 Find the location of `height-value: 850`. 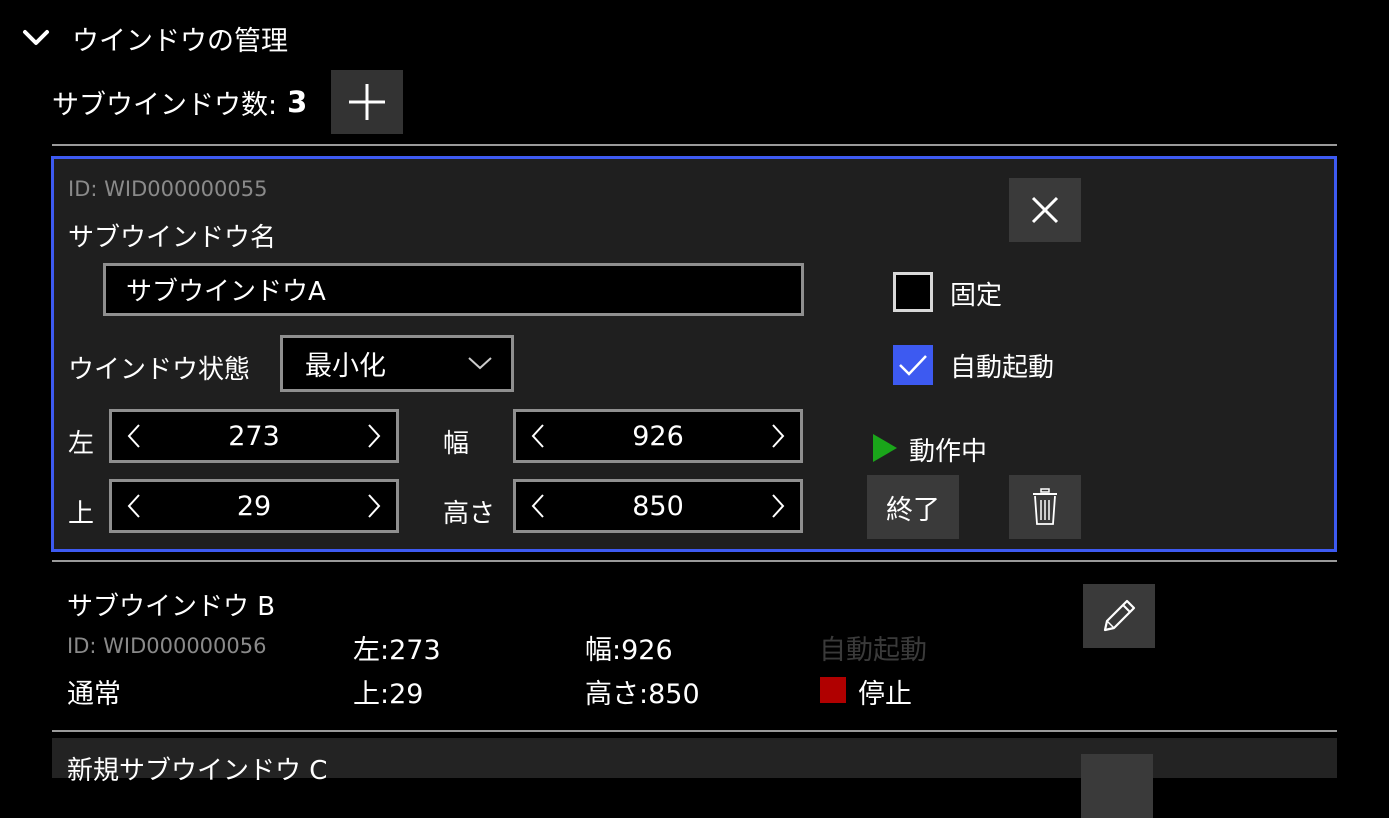

height-value: 850 is located at coordinates (658, 506).